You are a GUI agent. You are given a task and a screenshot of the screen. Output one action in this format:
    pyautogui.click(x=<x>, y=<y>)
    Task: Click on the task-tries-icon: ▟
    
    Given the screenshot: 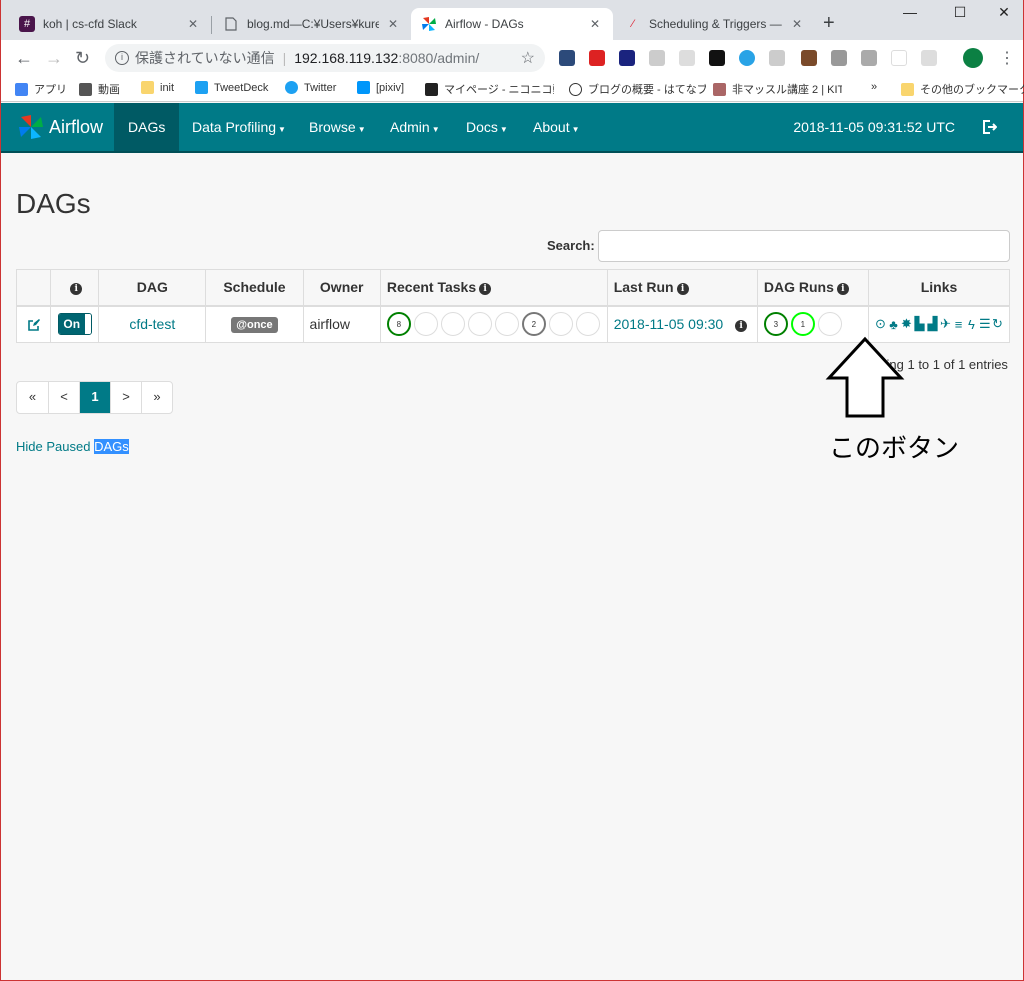 What is the action you would take?
    pyautogui.click(x=932, y=324)
    